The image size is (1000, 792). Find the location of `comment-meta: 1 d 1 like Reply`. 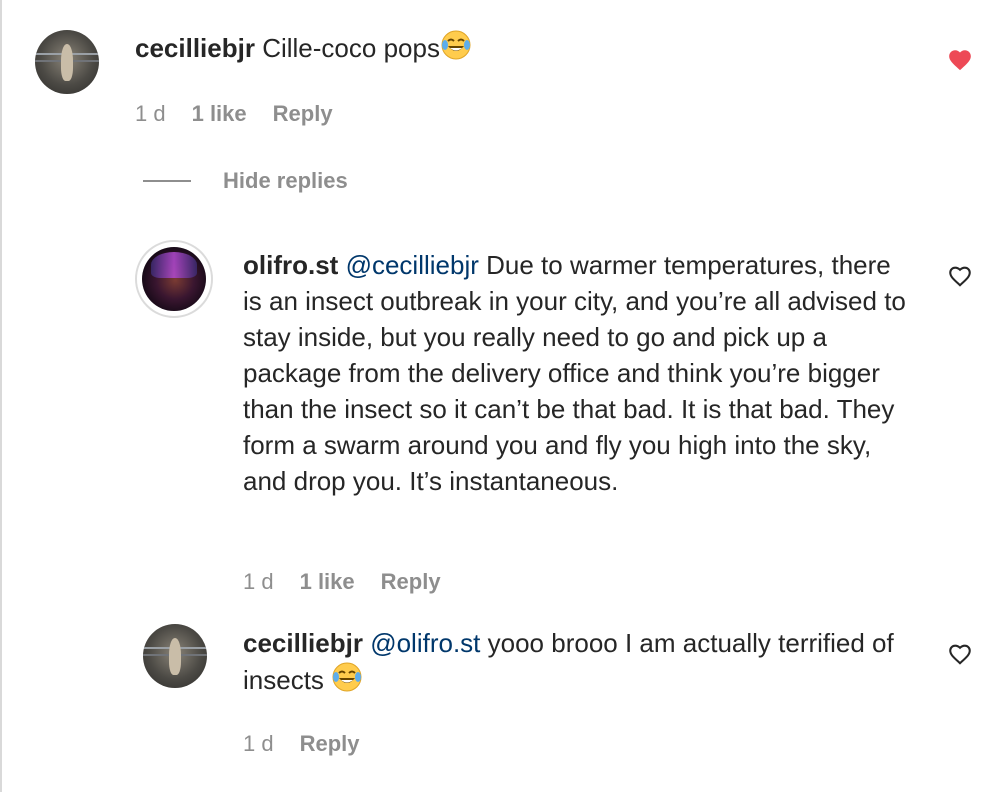

comment-meta: 1 d 1 like Reply is located at coordinates (234, 114).